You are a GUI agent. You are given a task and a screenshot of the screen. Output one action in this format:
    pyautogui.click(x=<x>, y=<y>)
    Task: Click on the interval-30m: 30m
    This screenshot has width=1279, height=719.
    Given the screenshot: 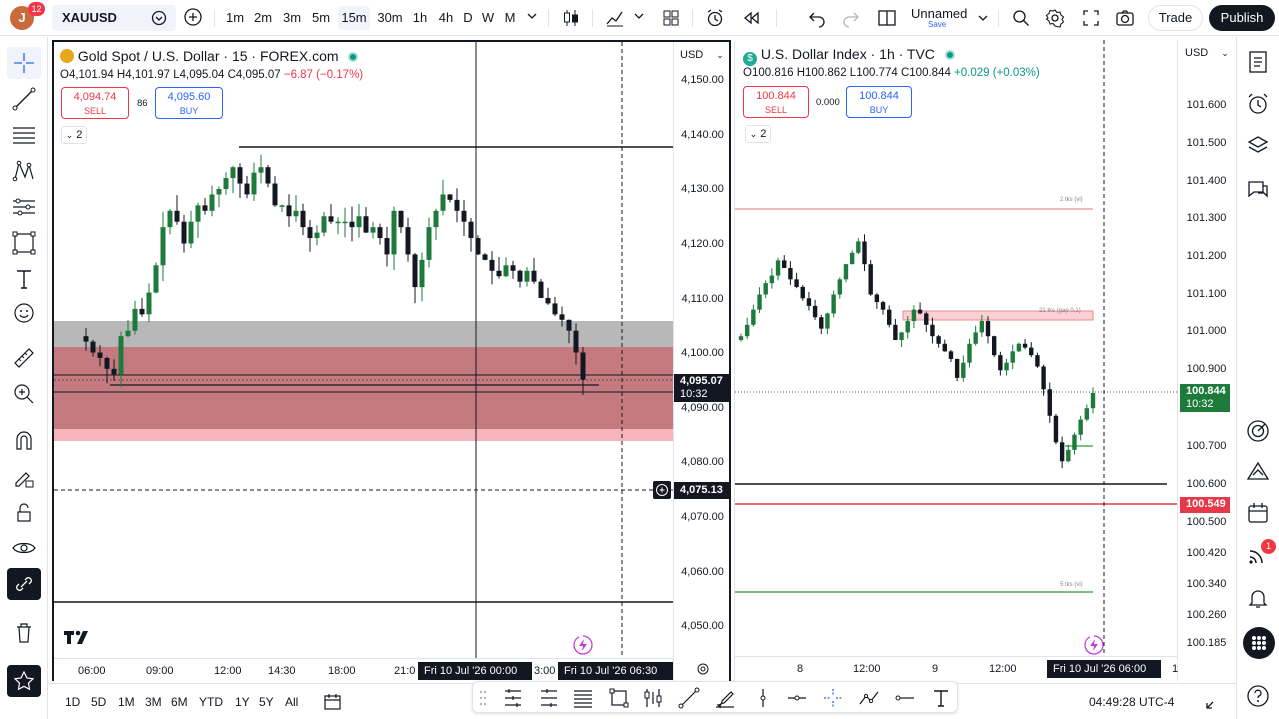 What is the action you would take?
    pyautogui.click(x=390, y=18)
    